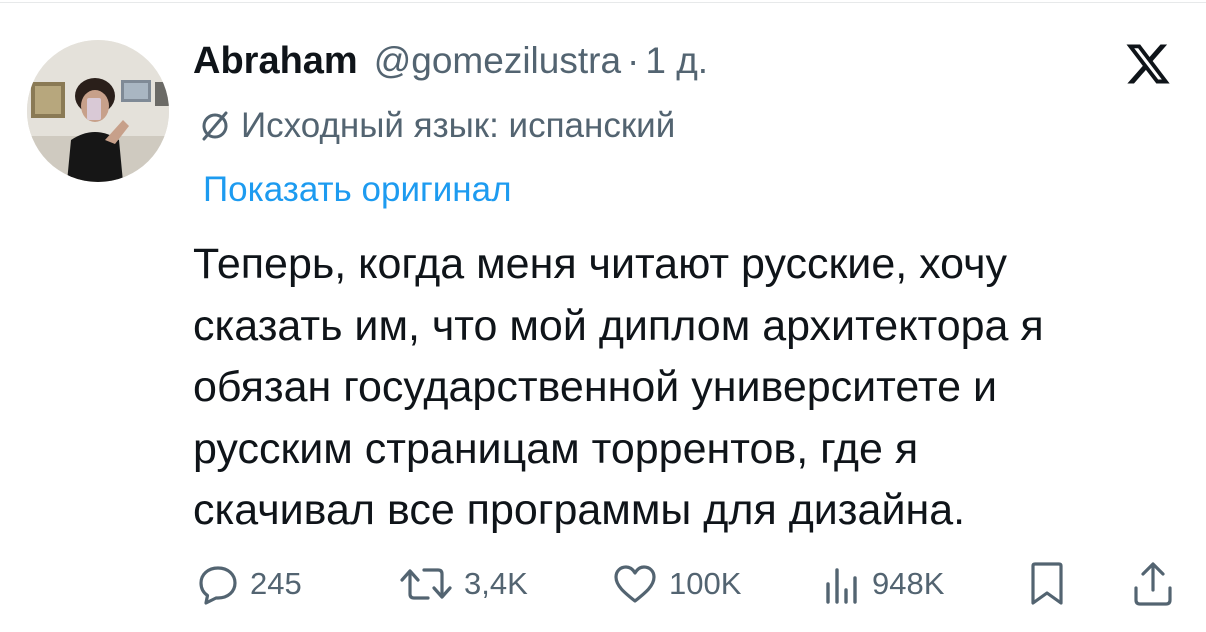 Image resolution: width=1206 pixels, height=632 pixels. Describe the element at coordinates (249, 584) in the screenshot. I see `reply-button: 245` at that location.